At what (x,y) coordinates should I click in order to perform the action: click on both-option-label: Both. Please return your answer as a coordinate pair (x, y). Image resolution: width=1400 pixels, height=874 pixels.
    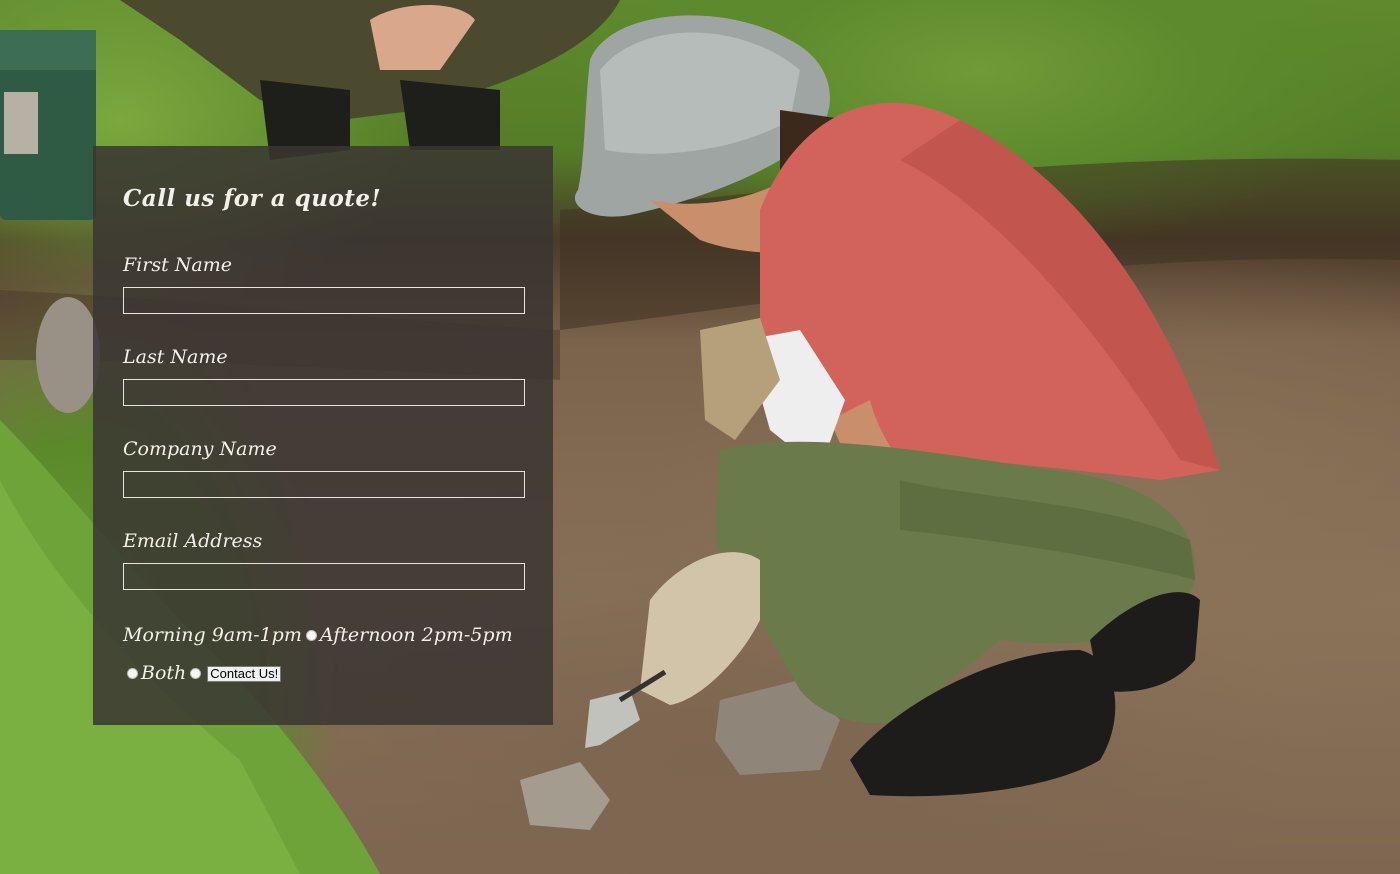
    Looking at the image, I should click on (164, 673).